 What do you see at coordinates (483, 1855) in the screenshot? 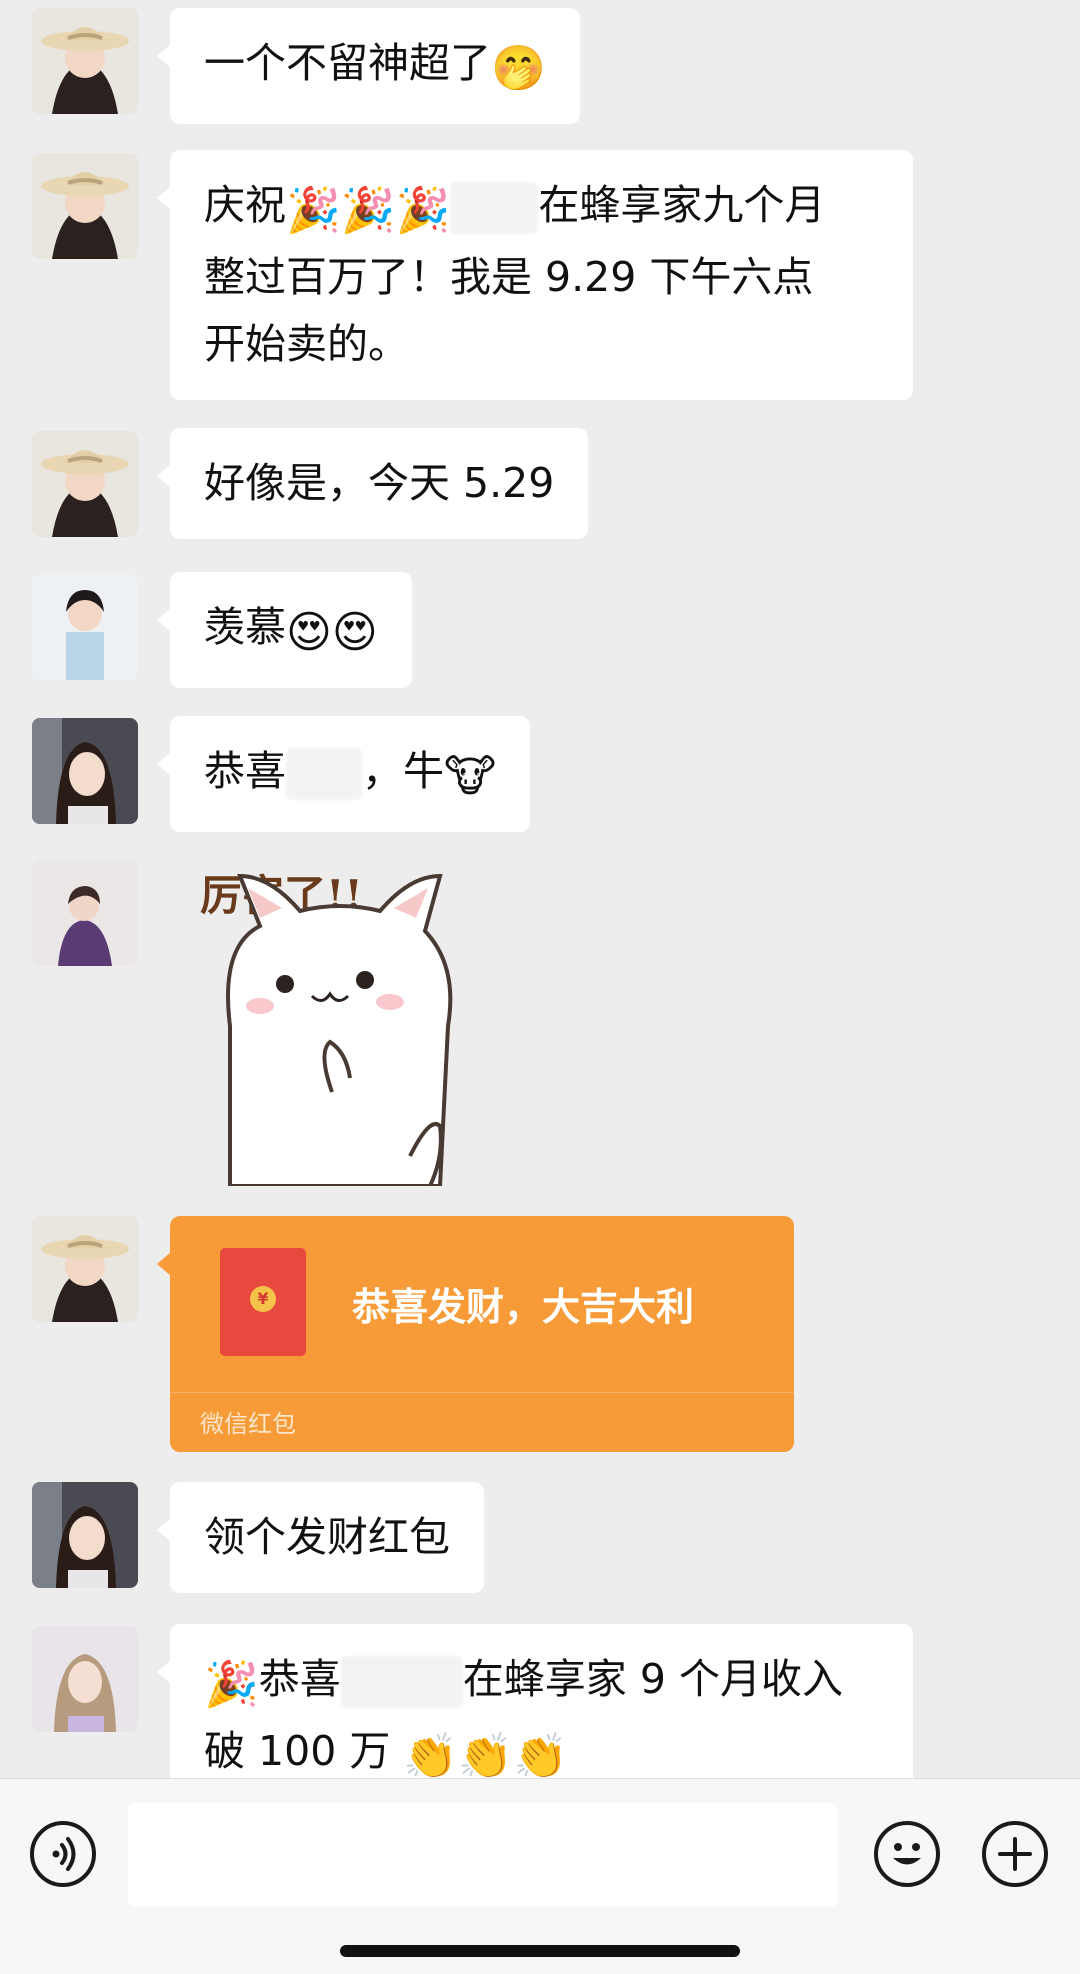
I see `message-input` at bounding box center [483, 1855].